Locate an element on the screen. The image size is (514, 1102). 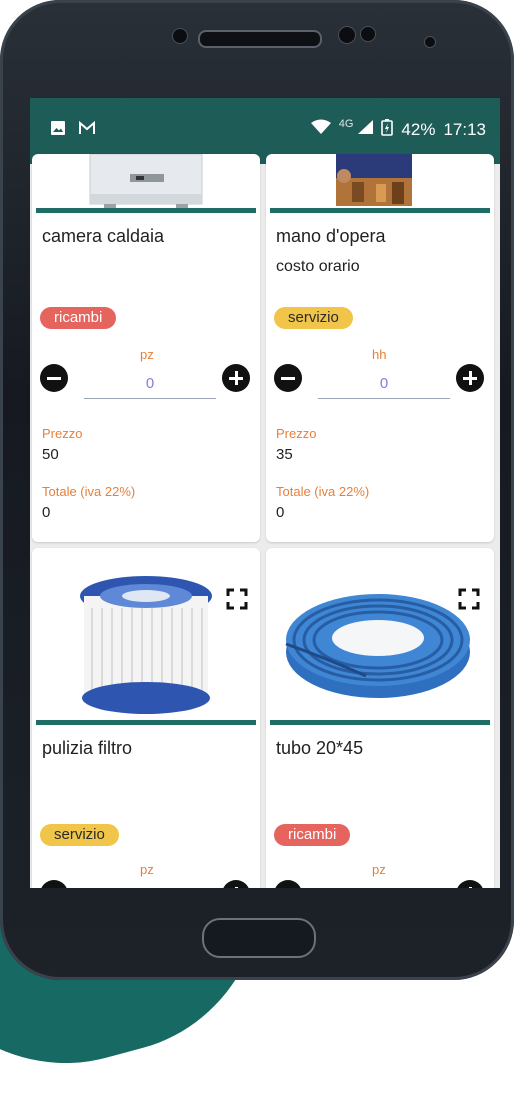
product-title: mano d'opera is located at coordinates (331, 236).